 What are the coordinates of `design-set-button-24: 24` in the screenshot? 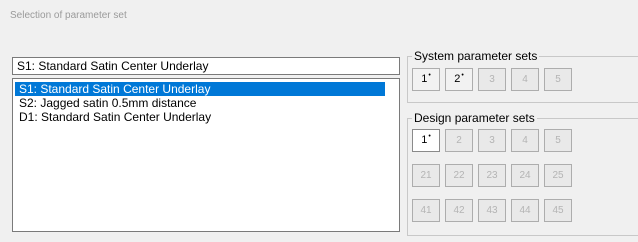 It's located at (525, 175).